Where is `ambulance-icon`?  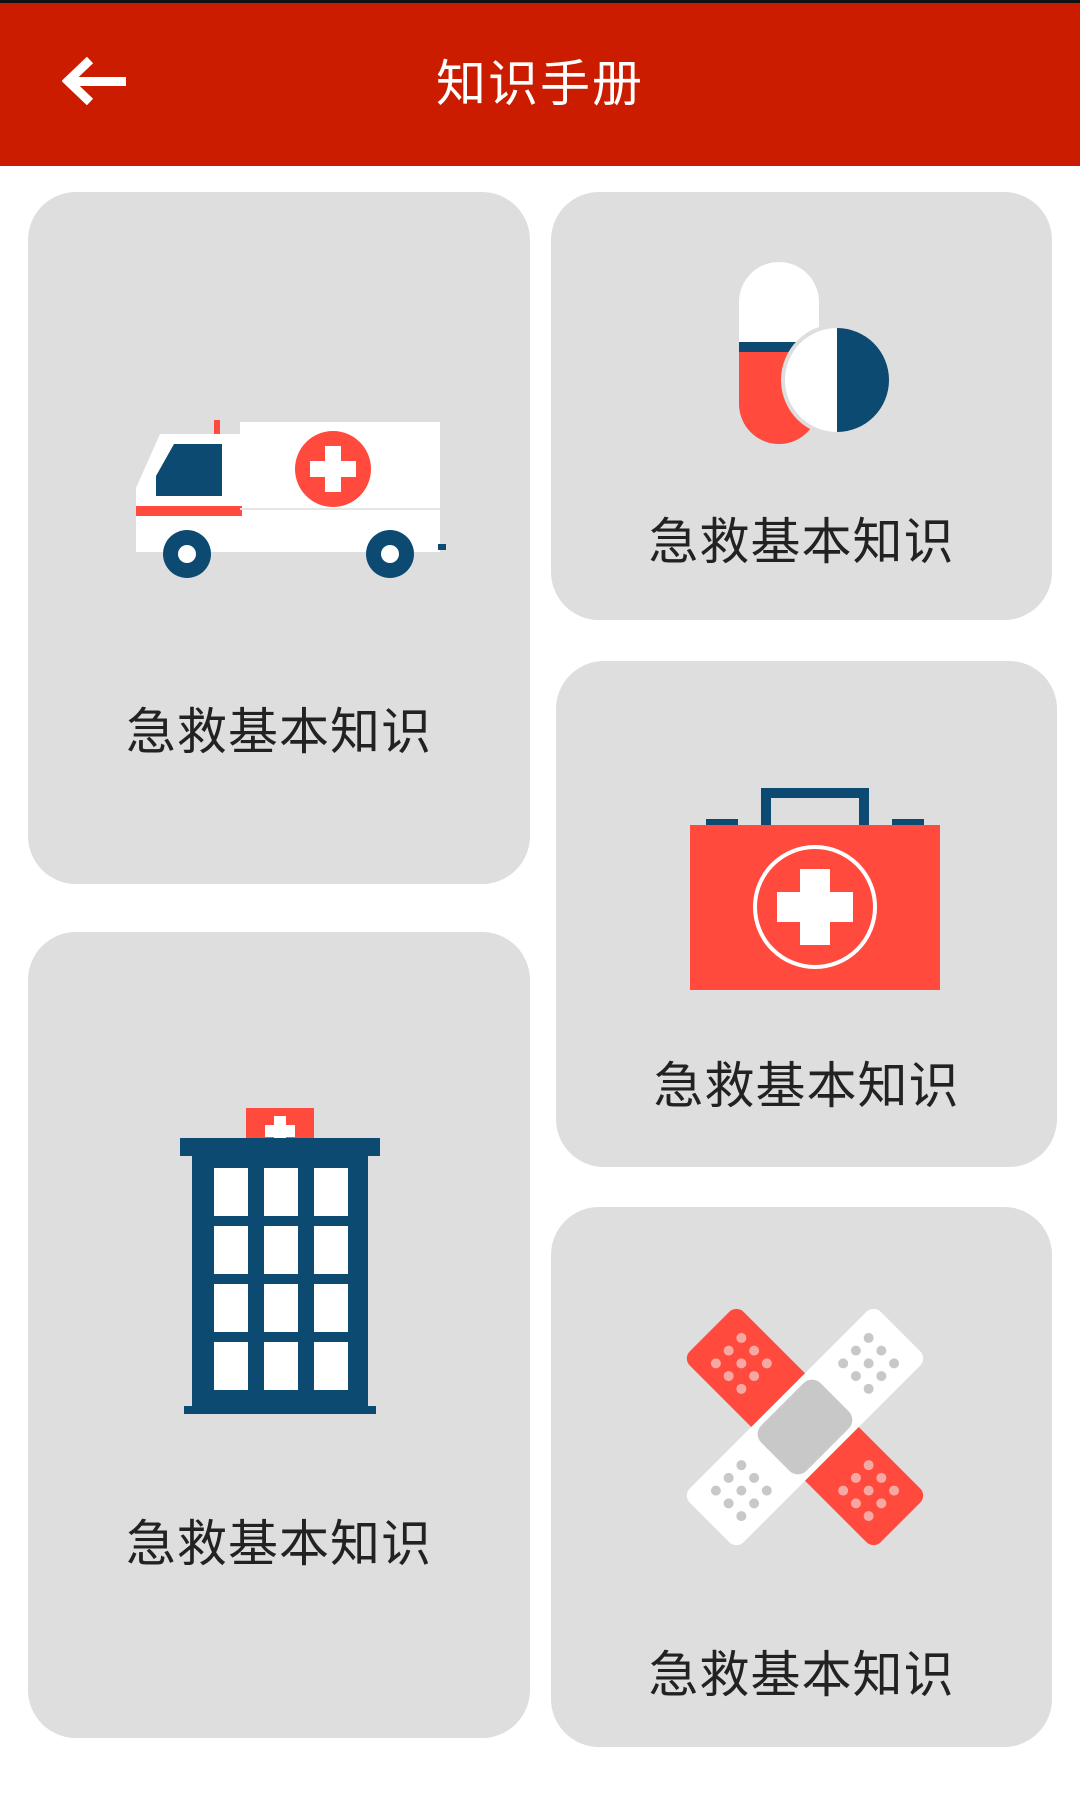 ambulance-icon is located at coordinates (291, 499).